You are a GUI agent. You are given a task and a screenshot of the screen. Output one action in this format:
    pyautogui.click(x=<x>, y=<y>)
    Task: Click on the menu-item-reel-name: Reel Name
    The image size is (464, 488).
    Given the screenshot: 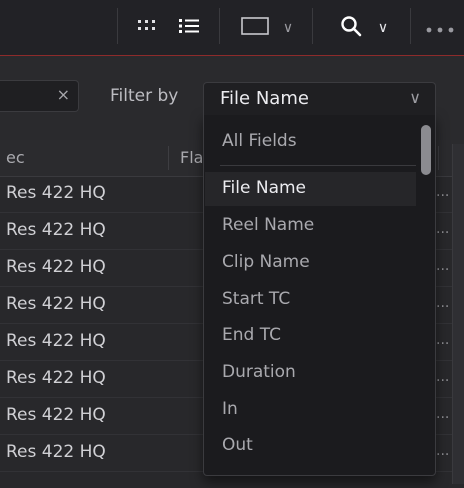 What is the action you would take?
    pyautogui.click(x=310, y=226)
    